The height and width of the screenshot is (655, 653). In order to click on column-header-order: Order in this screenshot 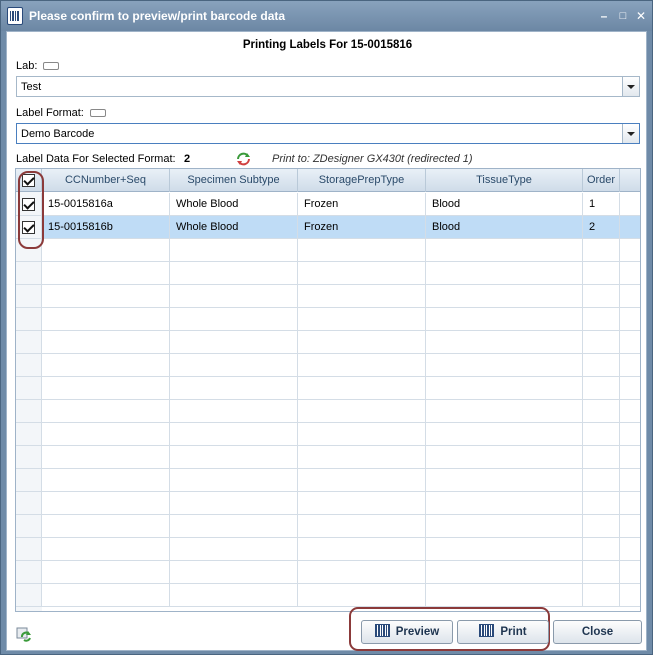, I will do `click(601, 180)`.